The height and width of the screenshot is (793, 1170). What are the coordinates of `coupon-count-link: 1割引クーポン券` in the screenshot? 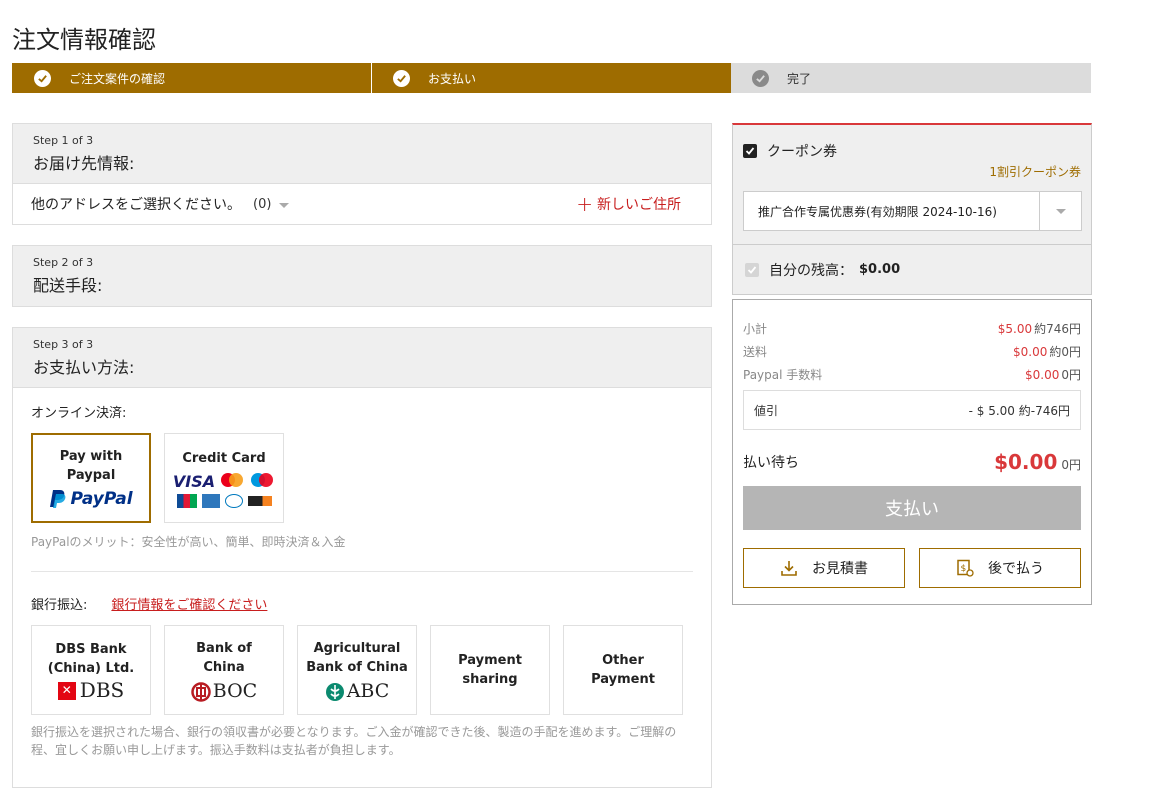 It's located at (1035, 171).